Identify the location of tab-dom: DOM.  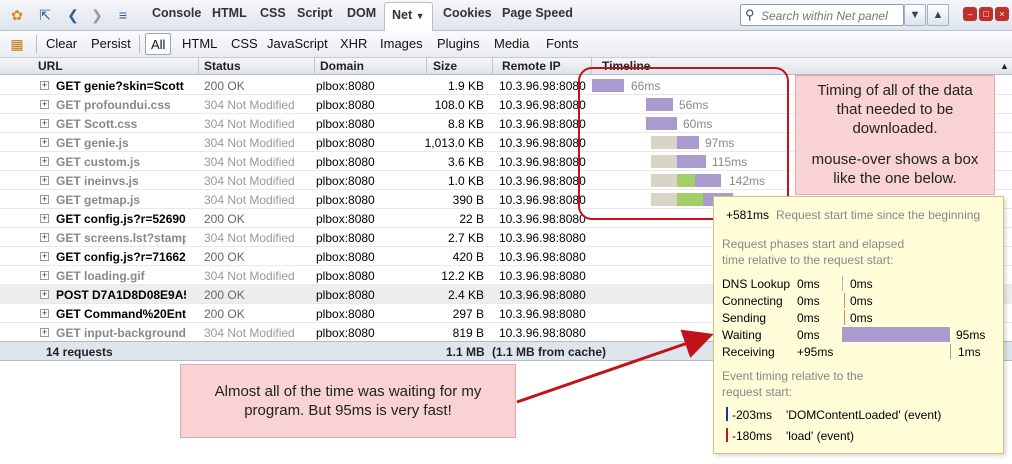
(361, 13).